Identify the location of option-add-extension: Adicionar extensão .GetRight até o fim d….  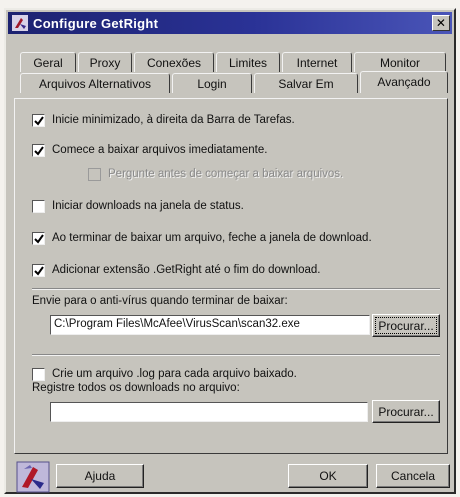
(176, 270).